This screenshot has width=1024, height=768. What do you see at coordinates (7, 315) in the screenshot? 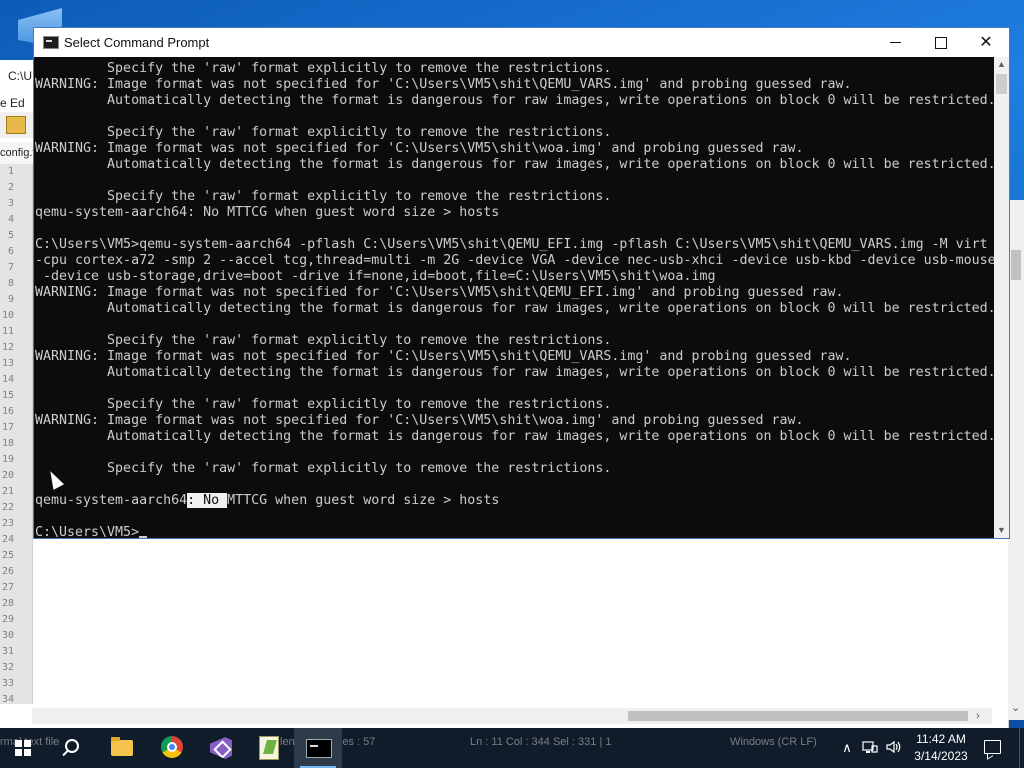
I see `line-number: 10` at bounding box center [7, 315].